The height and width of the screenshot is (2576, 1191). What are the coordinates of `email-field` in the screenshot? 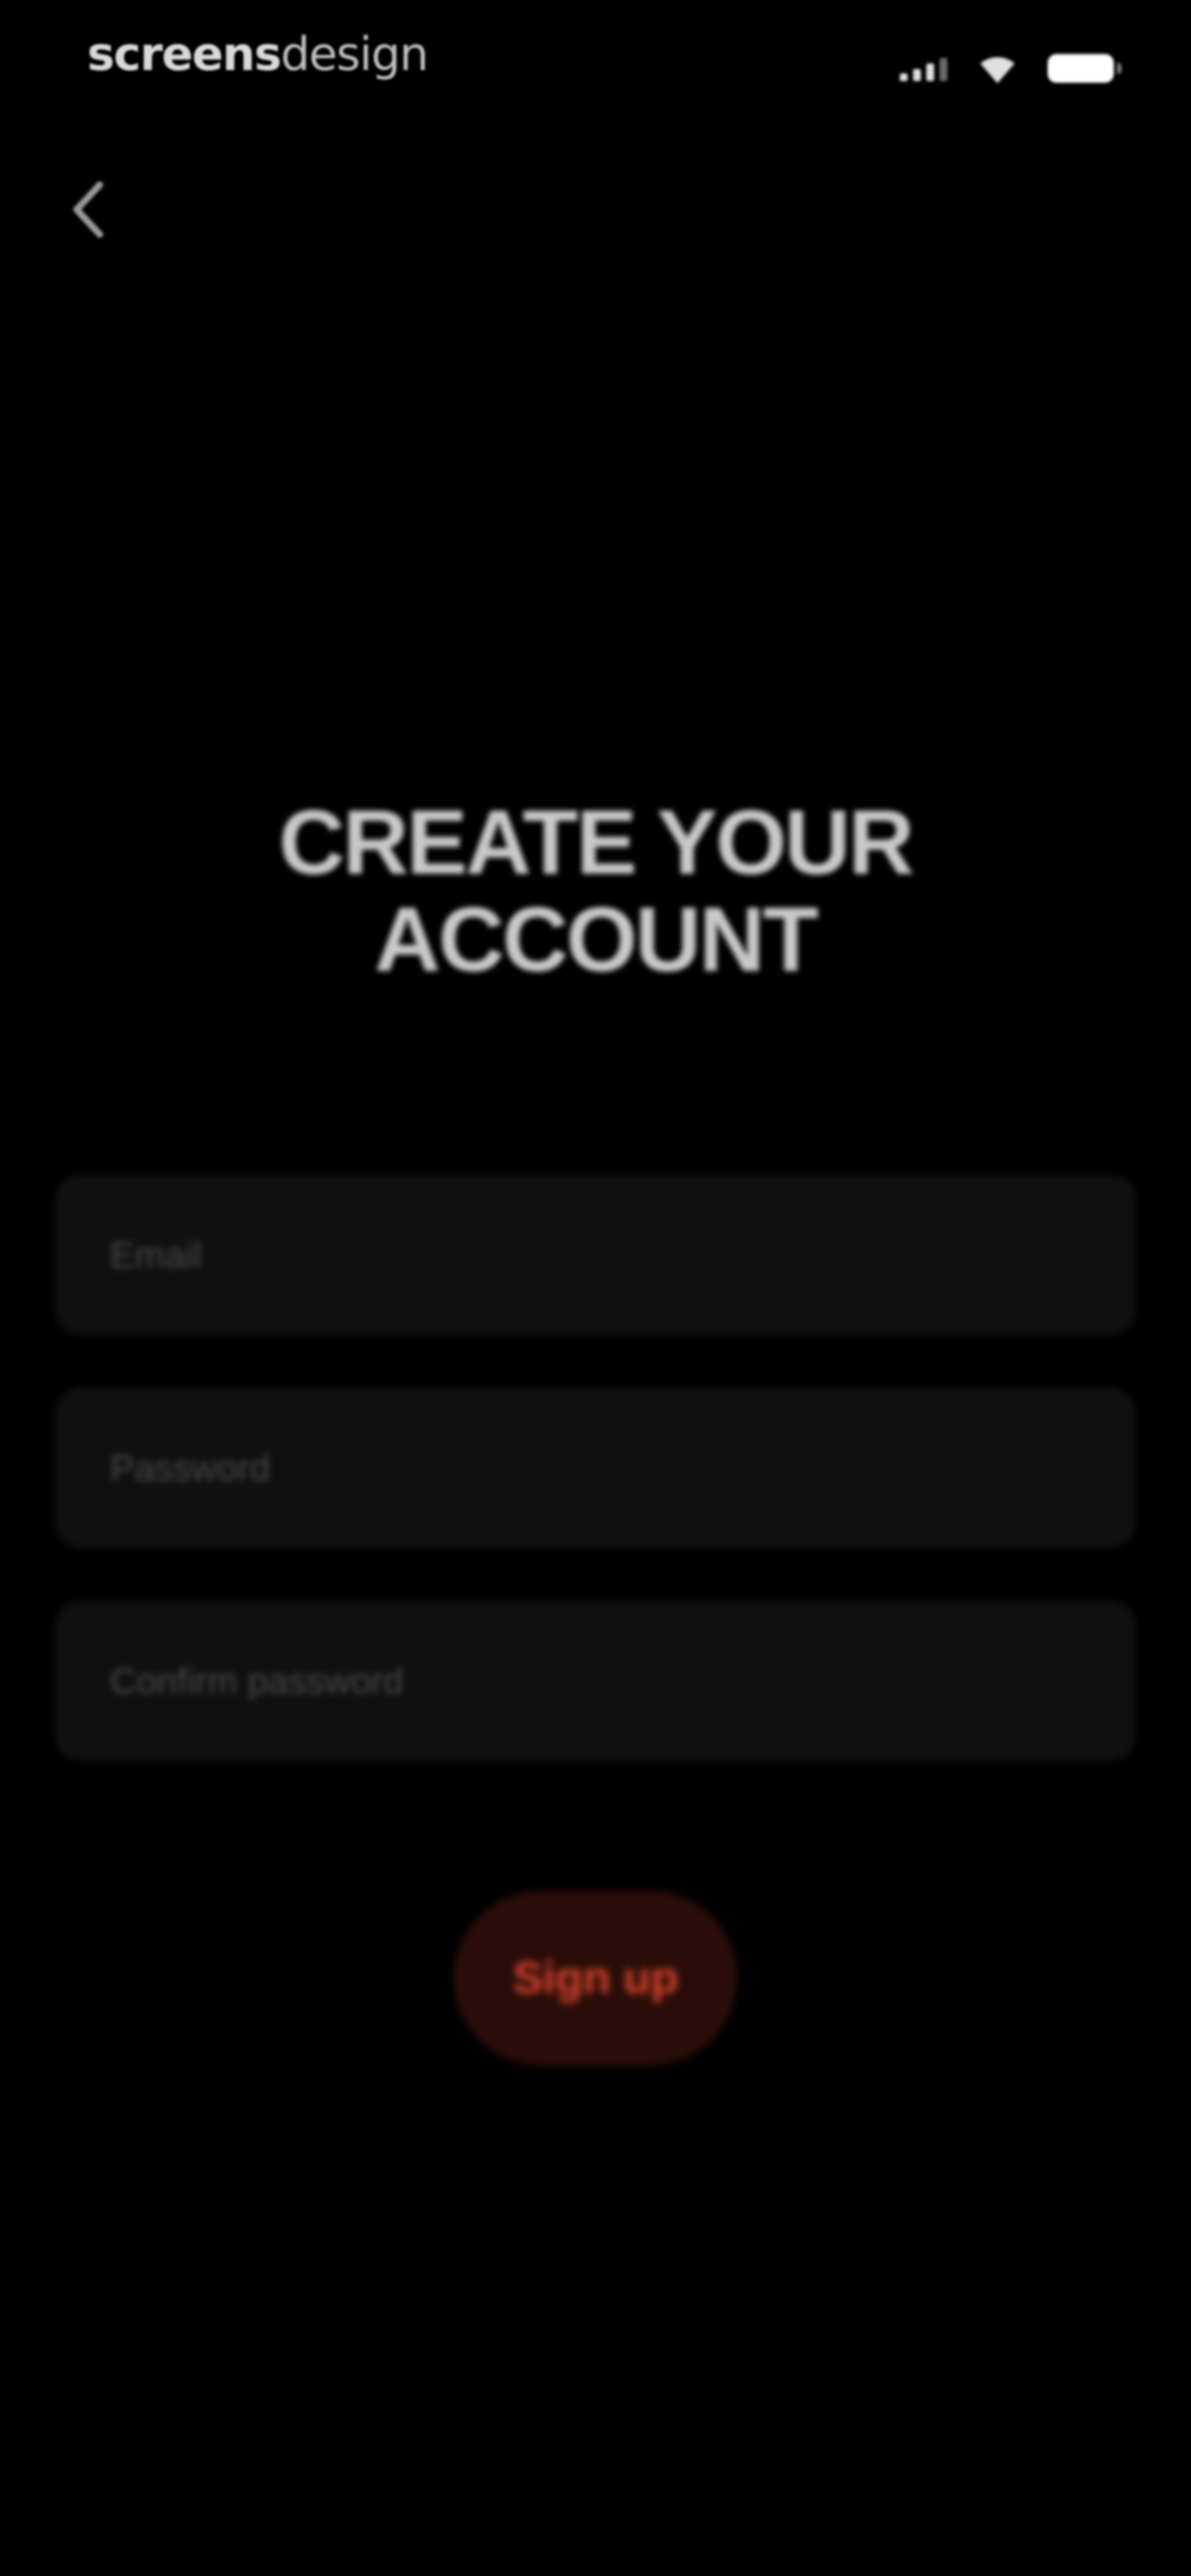 It's located at (595, 1255).